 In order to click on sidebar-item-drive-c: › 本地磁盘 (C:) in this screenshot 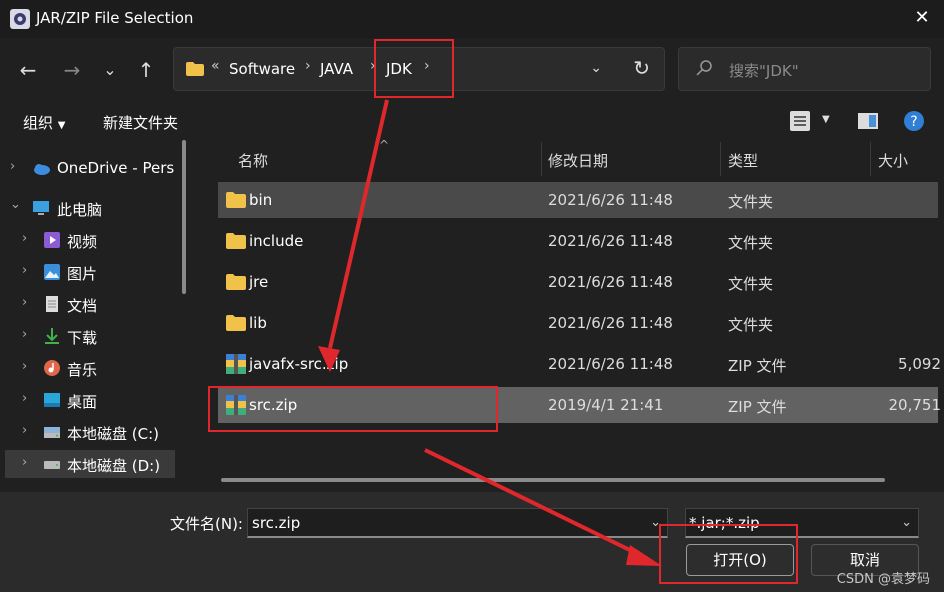, I will do `click(90, 432)`.